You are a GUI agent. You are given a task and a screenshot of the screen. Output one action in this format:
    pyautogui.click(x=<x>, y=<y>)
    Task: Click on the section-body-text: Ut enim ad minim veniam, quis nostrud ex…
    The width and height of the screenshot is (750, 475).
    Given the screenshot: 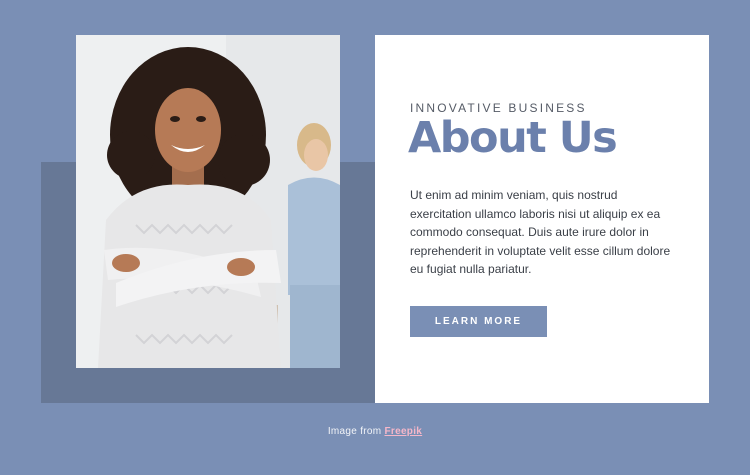 What is the action you would take?
    pyautogui.click(x=540, y=232)
    